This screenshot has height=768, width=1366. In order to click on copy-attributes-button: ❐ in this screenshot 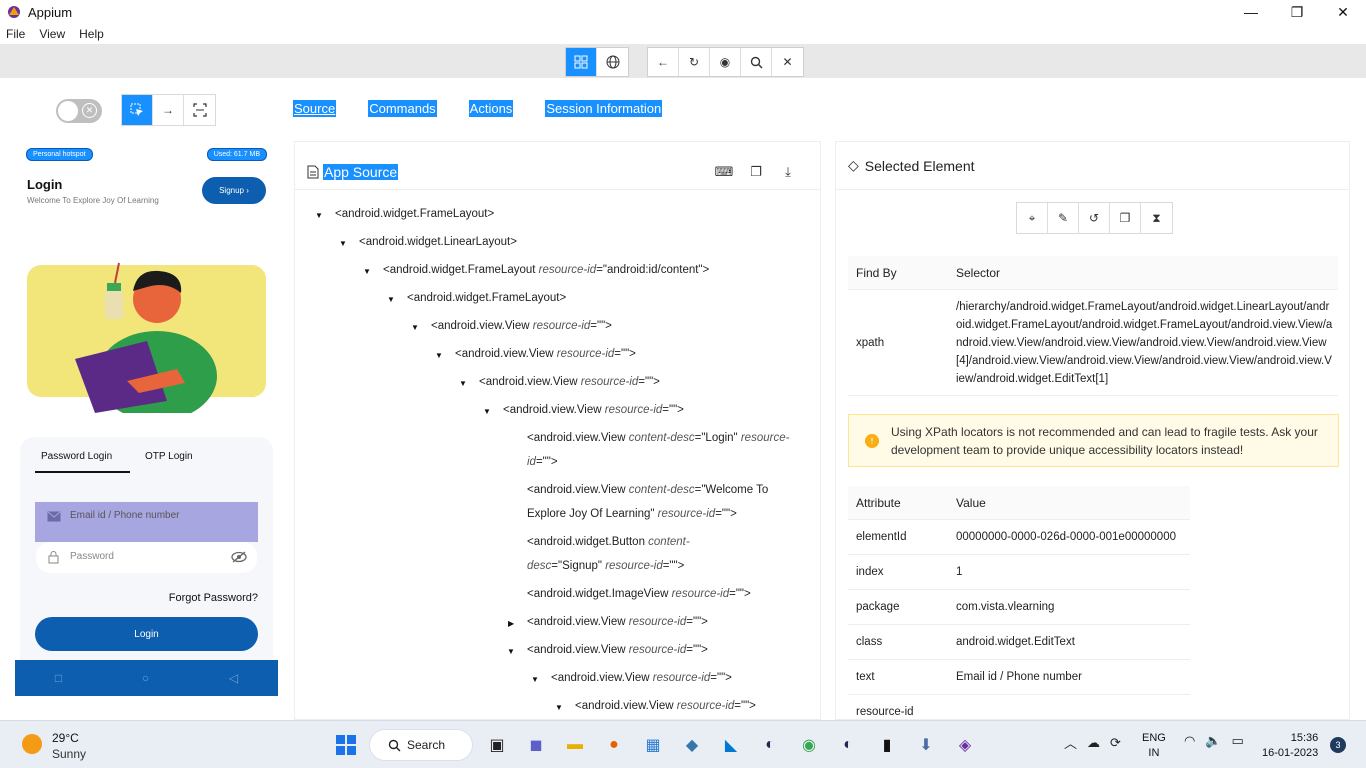, I will do `click(1125, 218)`.